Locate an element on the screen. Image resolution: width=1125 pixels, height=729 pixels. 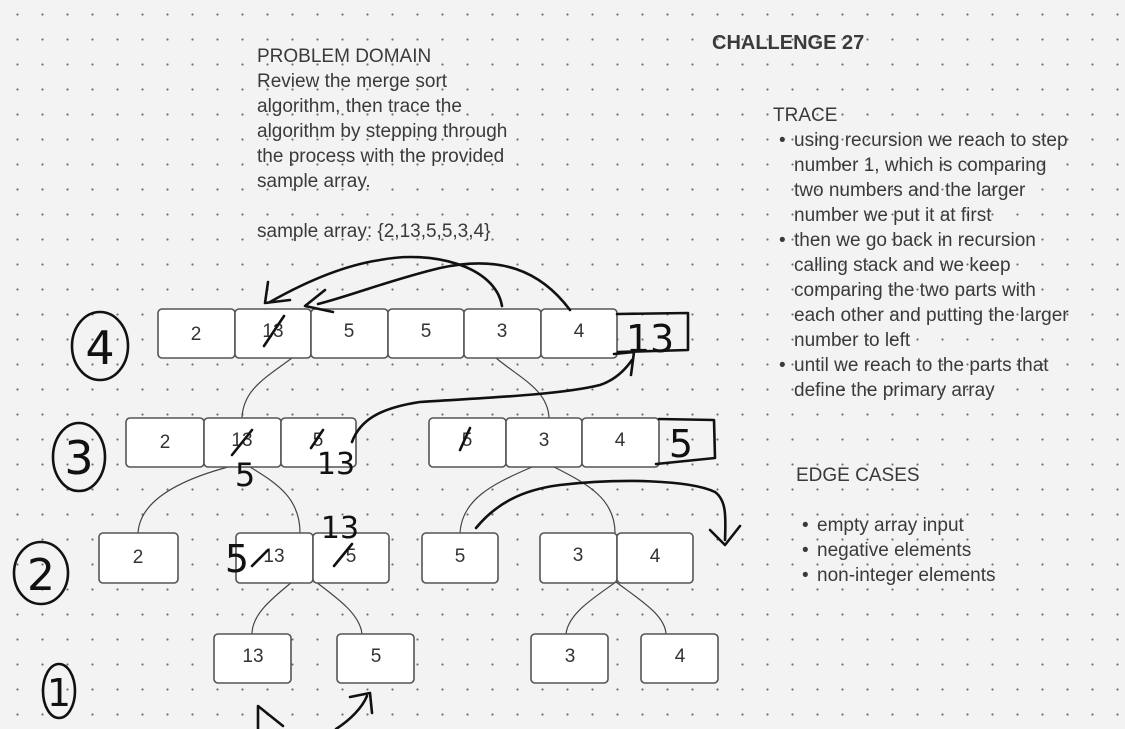
level-number: 1 is located at coordinates (59, 693).